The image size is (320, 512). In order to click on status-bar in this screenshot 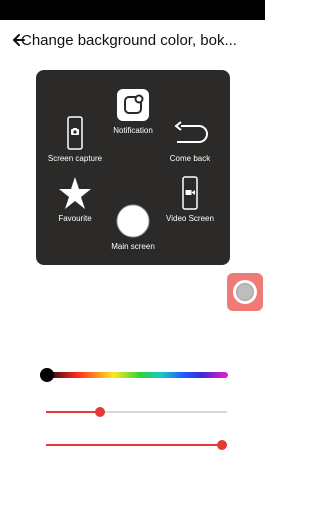, I will do `click(132, 10)`.